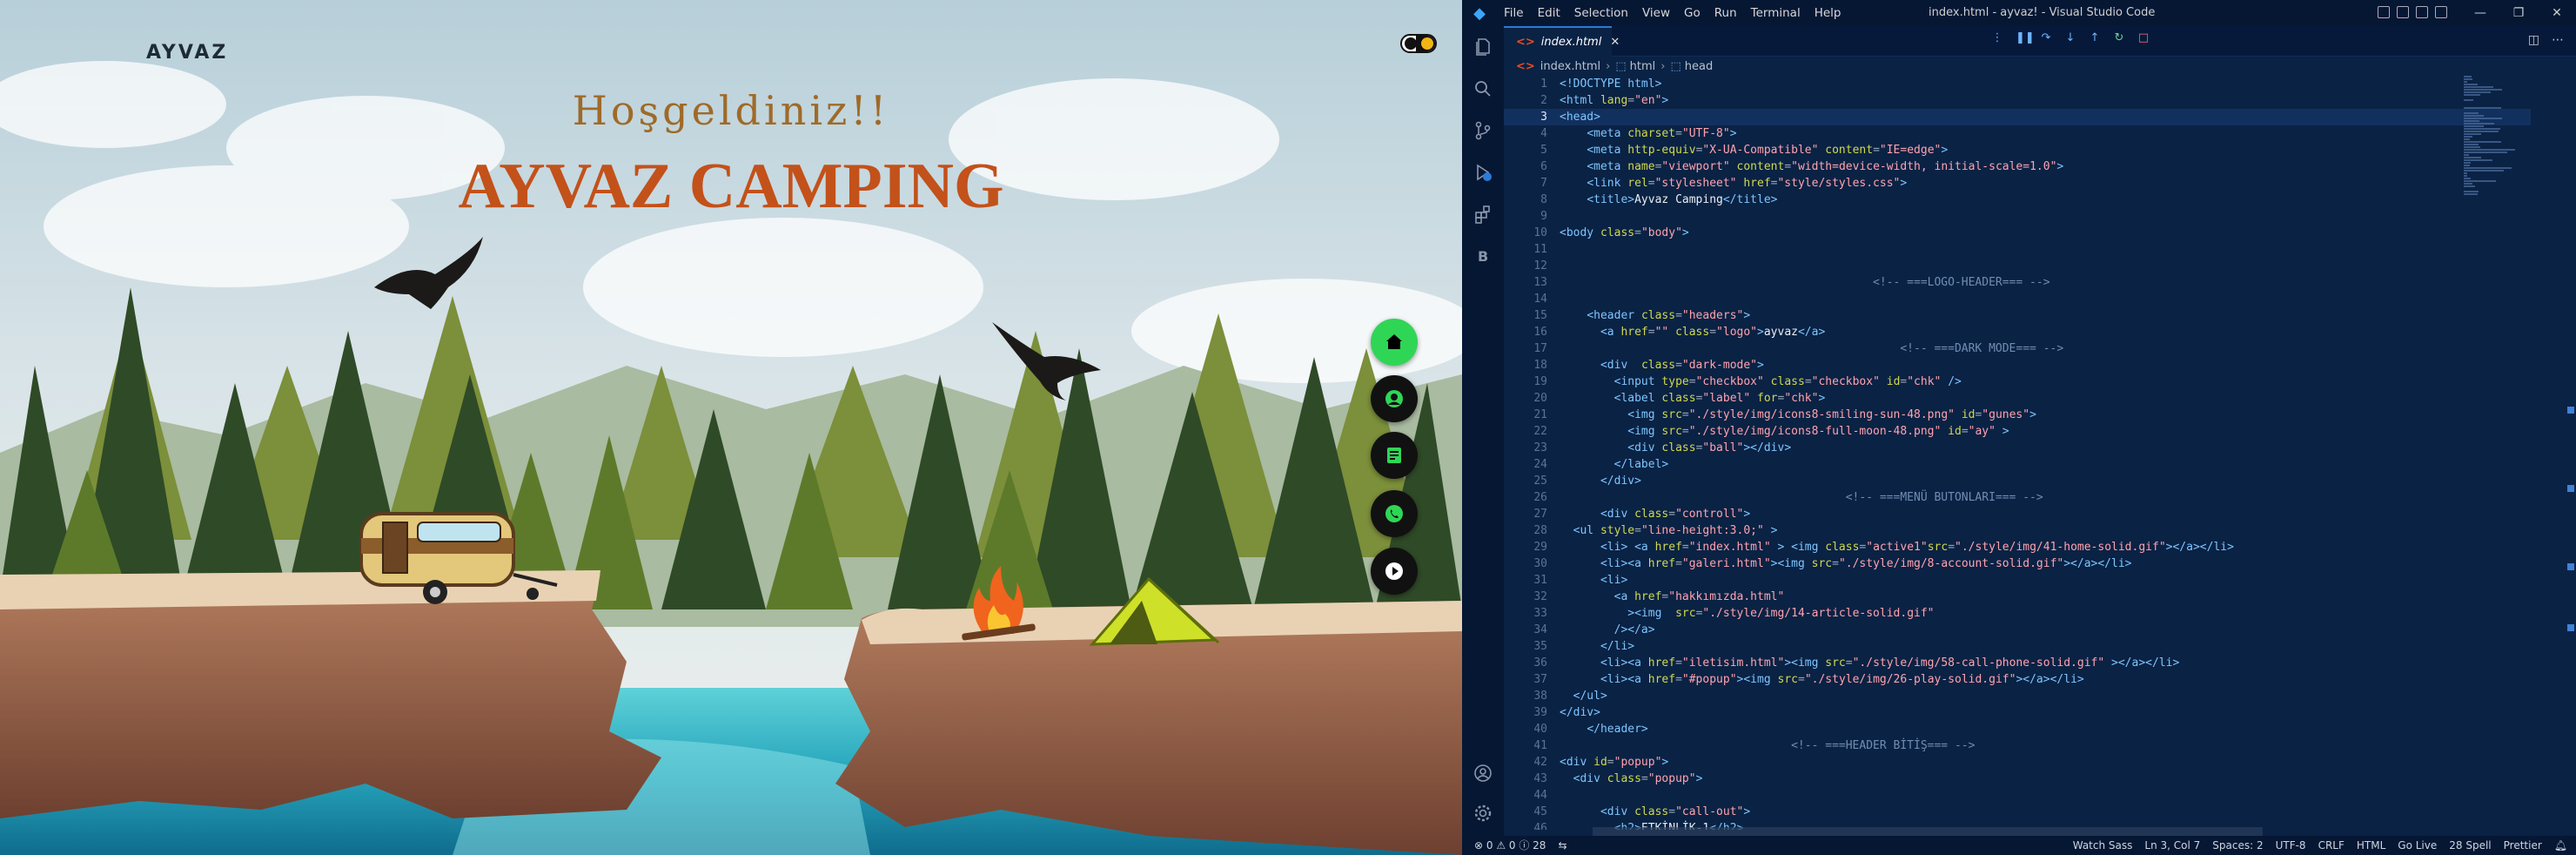 Image resolution: width=2576 pixels, height=855 pixels. What do you see at coordinates (2403, 12) in the screenshot?
I see `toggle-panel-icon` at bounding box center [2403, 12].